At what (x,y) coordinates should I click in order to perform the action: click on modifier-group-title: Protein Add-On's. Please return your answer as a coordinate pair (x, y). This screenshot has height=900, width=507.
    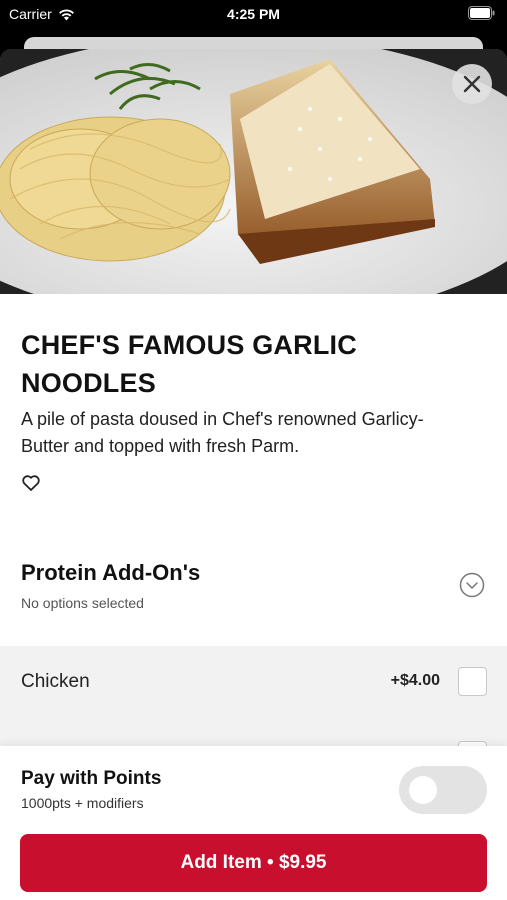
    Looking at the image, I should click on (111, 572).